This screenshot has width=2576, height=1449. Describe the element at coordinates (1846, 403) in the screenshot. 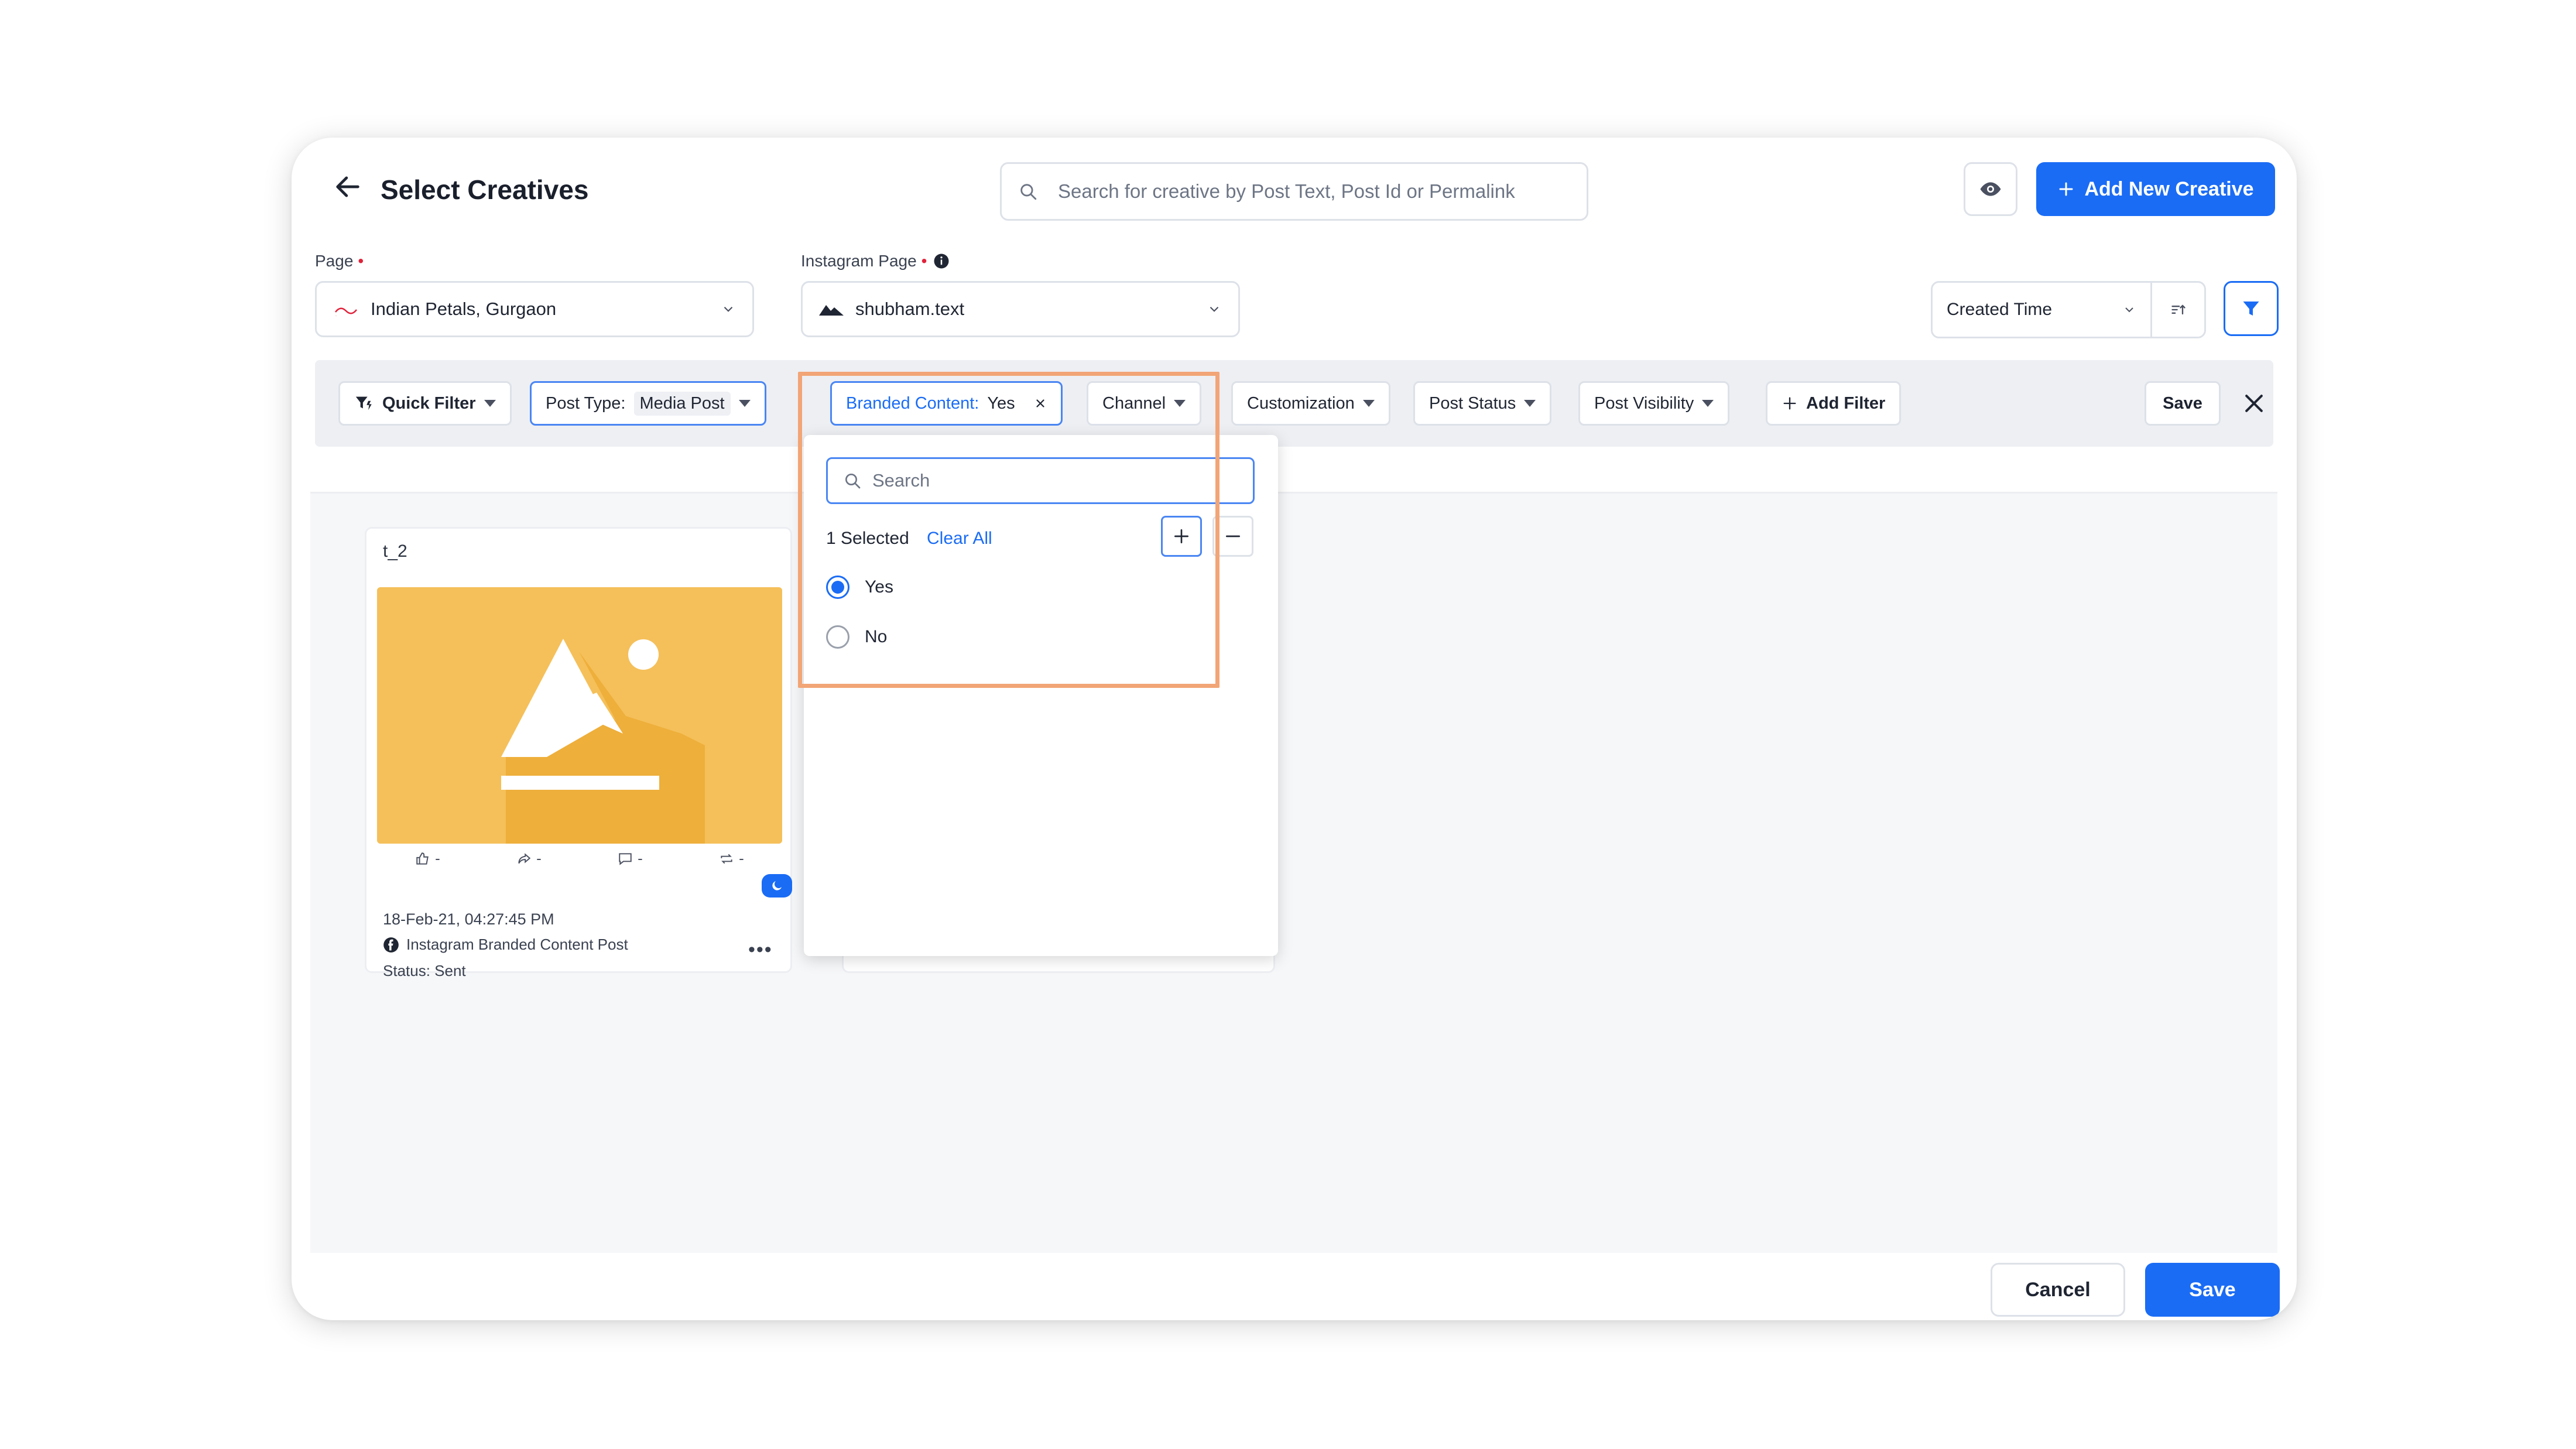

I see `add-filter-label: Add Filter` at that location.